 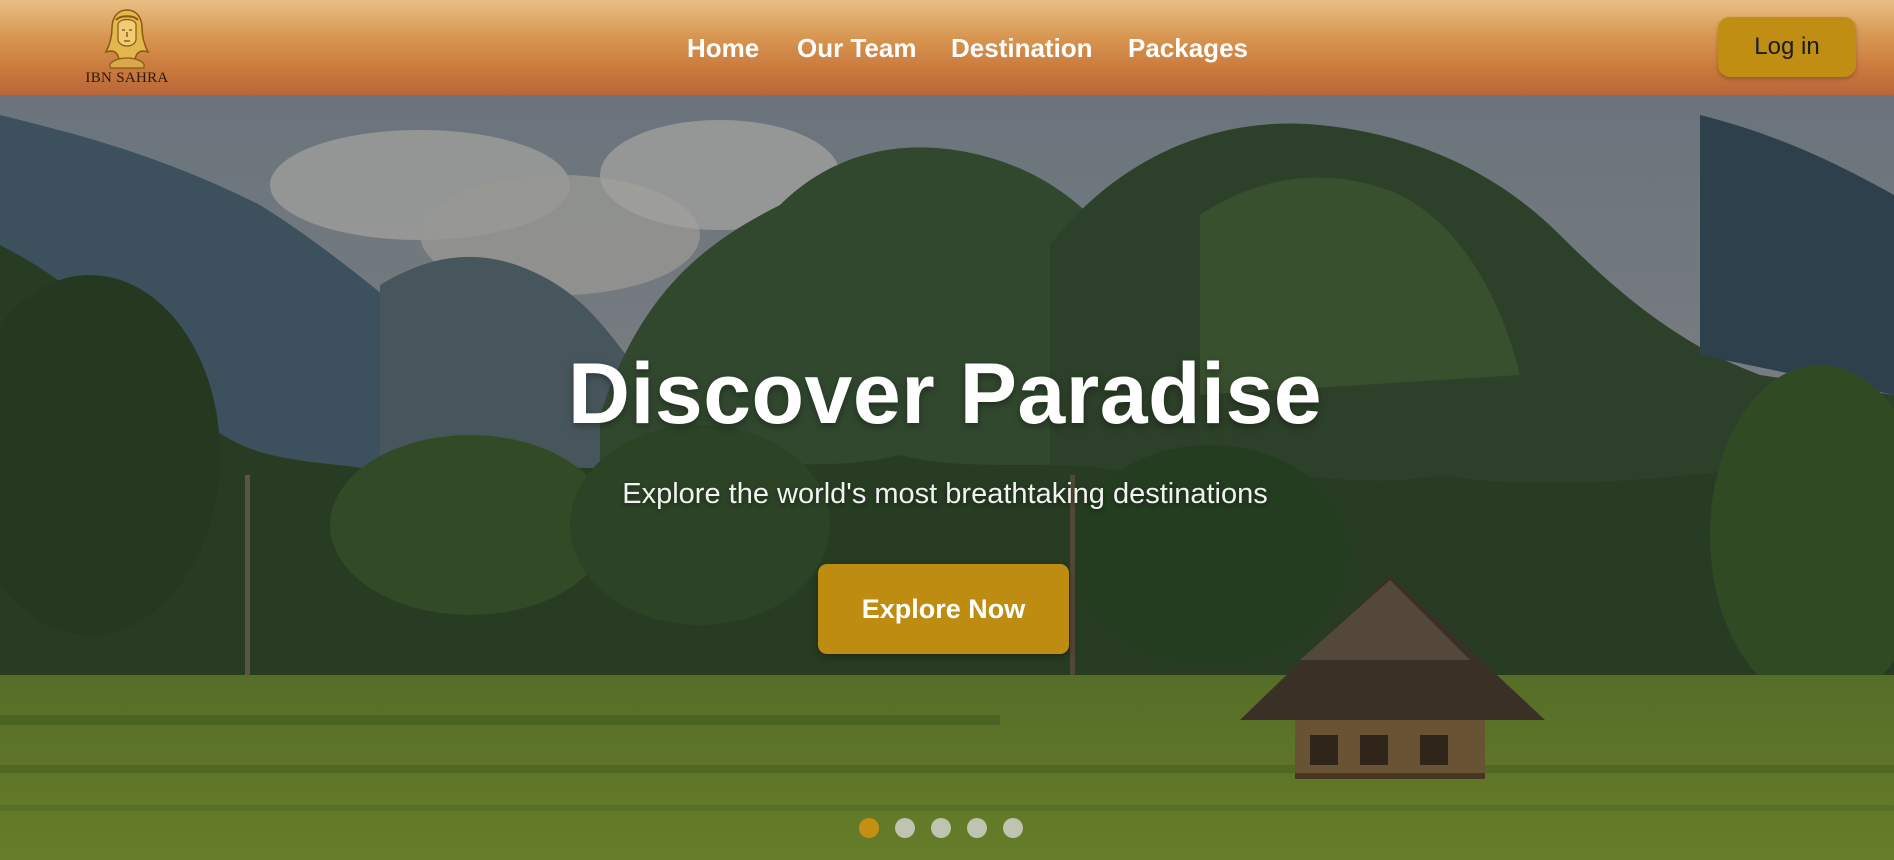 I want to click on nav-item-destination: Destination, so click(x=1022, y=48).